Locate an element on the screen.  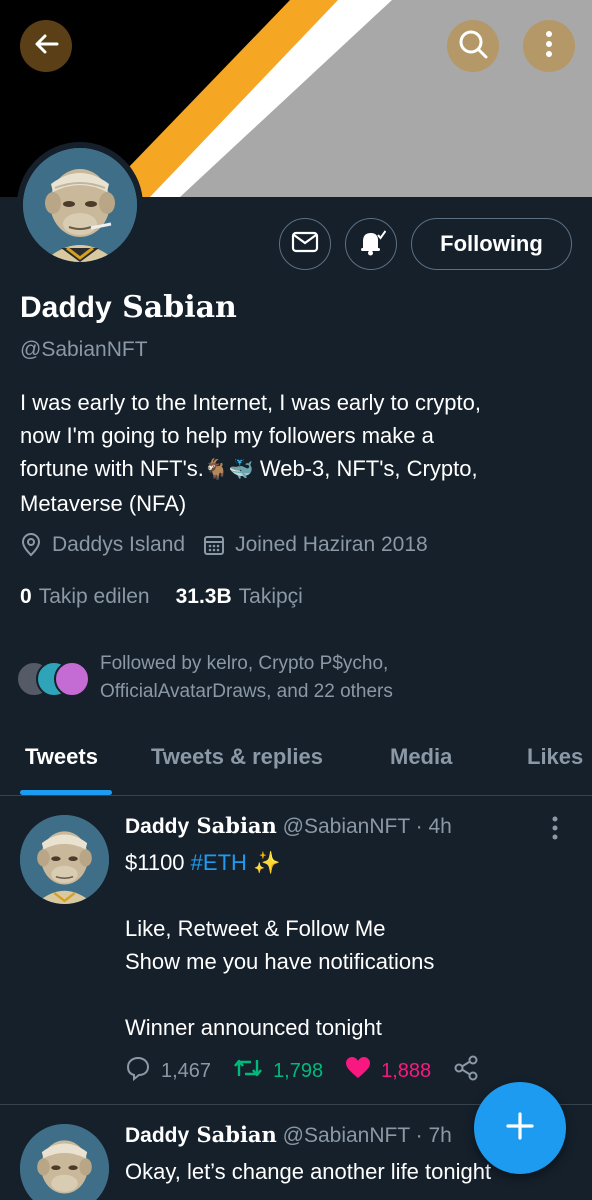
tweet-time: · 7h is located at coordinates (433, 1135).